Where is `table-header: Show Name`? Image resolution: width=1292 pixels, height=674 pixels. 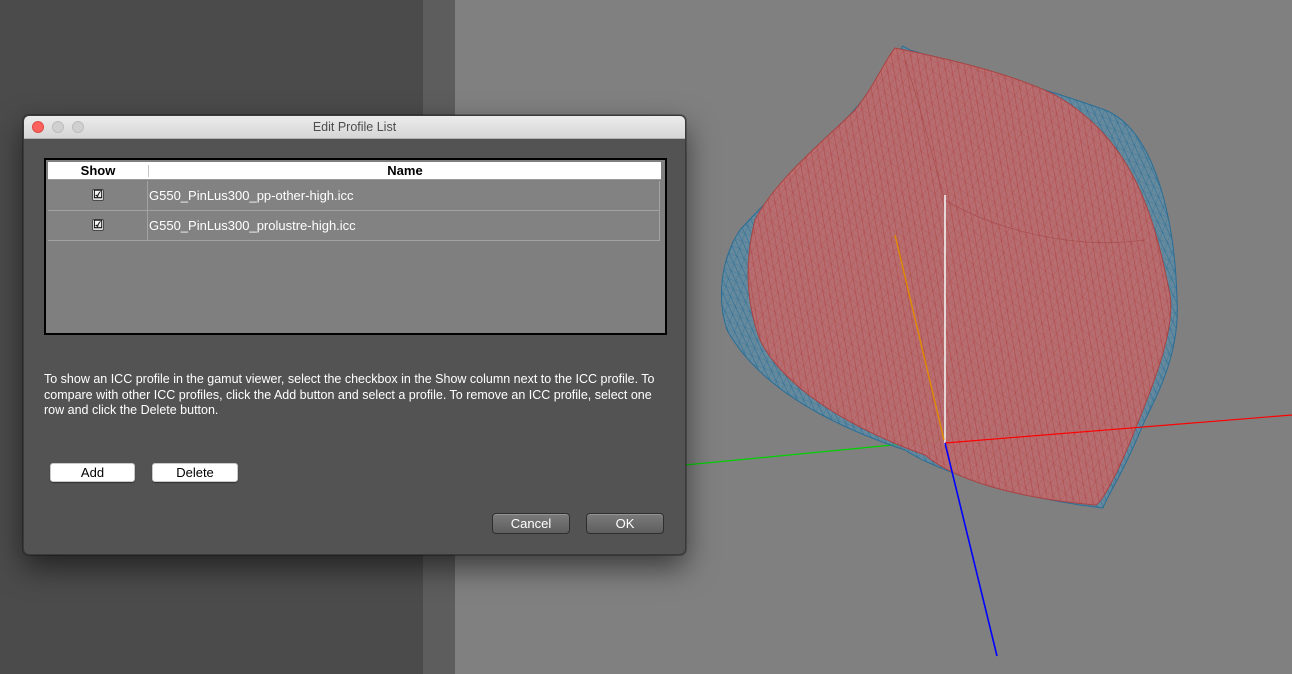 table-header: Show Name is located at coordinates (354, 171).